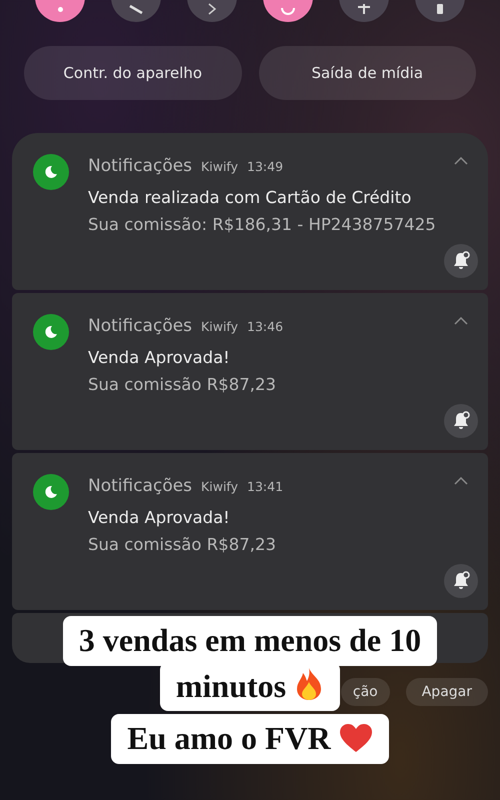 The height and width of the screenshot is (800, 500). What do you see at coordinates (60, 9) in the screenshot?
I see `dot-icon` at bounding box center [60, 9].